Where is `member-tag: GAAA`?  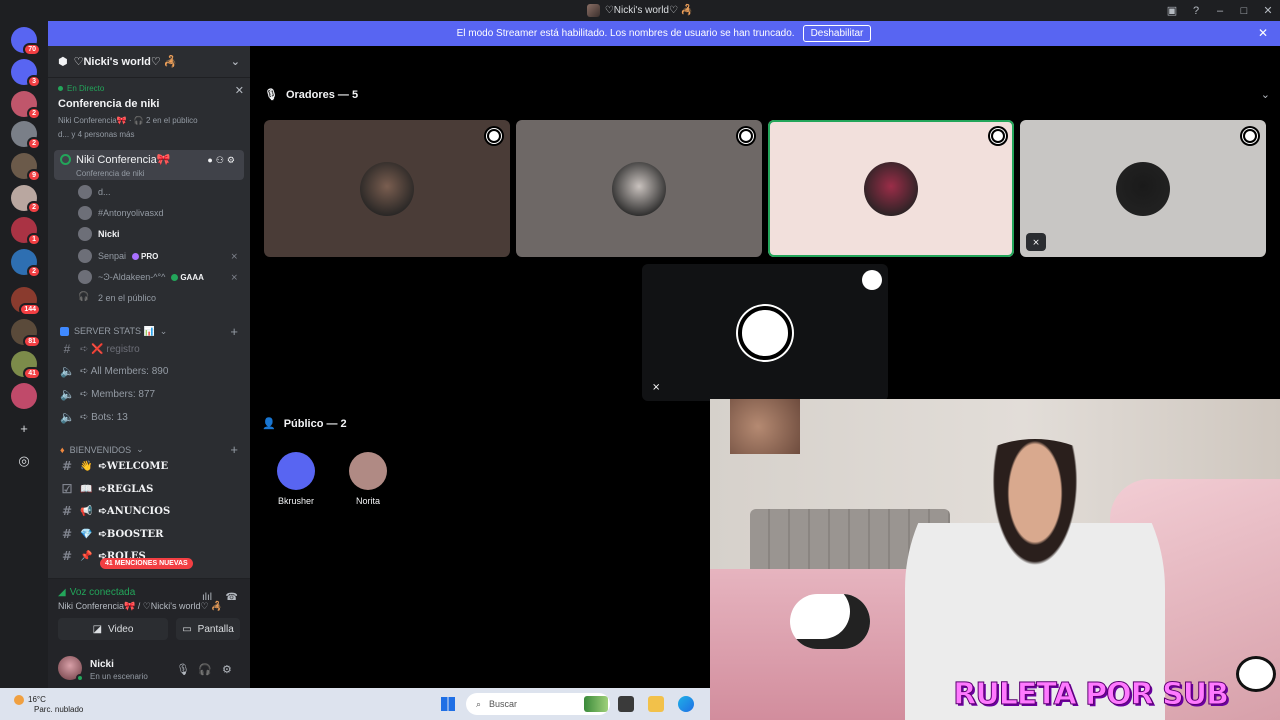
member-tag: GAAA is located at coordinates (187, 277).